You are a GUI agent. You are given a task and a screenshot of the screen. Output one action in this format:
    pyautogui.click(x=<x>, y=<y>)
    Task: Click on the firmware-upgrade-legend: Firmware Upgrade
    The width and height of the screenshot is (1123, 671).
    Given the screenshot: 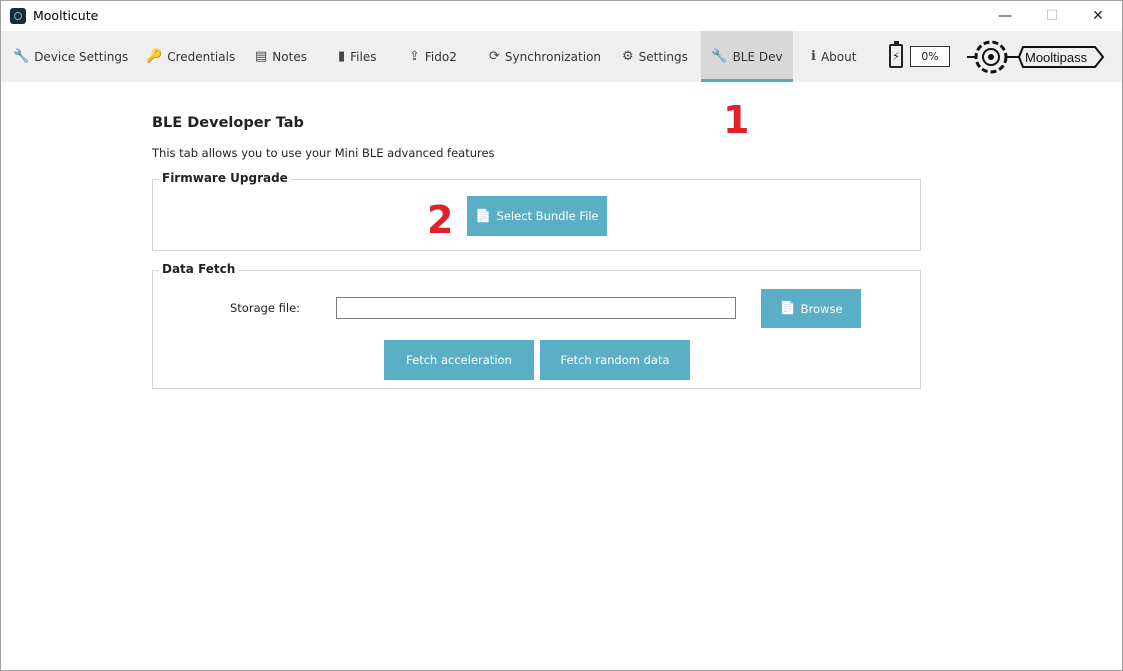 What is the action you would take?
    pyautogui.click(x=225, y=178)
    